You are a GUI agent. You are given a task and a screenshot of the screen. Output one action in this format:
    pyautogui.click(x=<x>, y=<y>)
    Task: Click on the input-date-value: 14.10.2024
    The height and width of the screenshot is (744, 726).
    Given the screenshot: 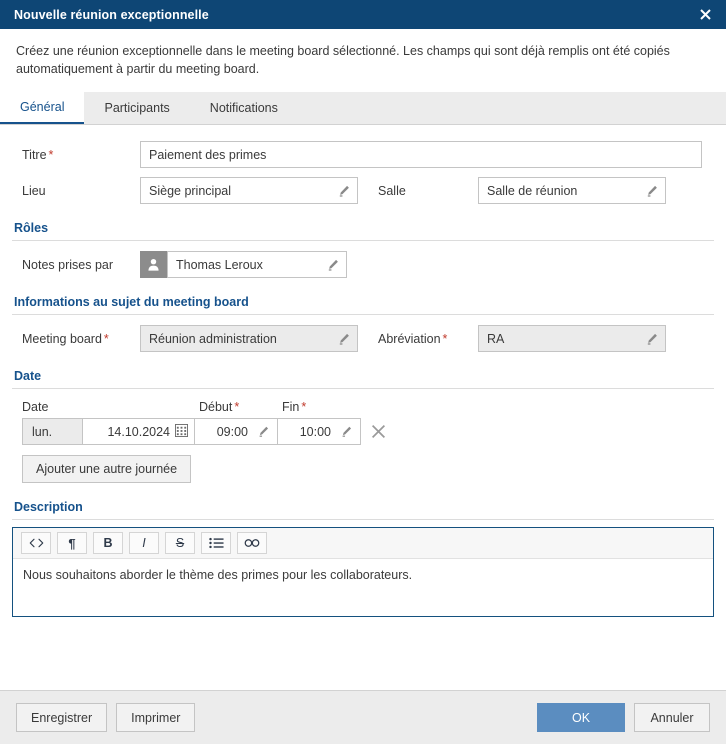 What is the action you would take?
    pyautogui.click(x=138, y=431)
    